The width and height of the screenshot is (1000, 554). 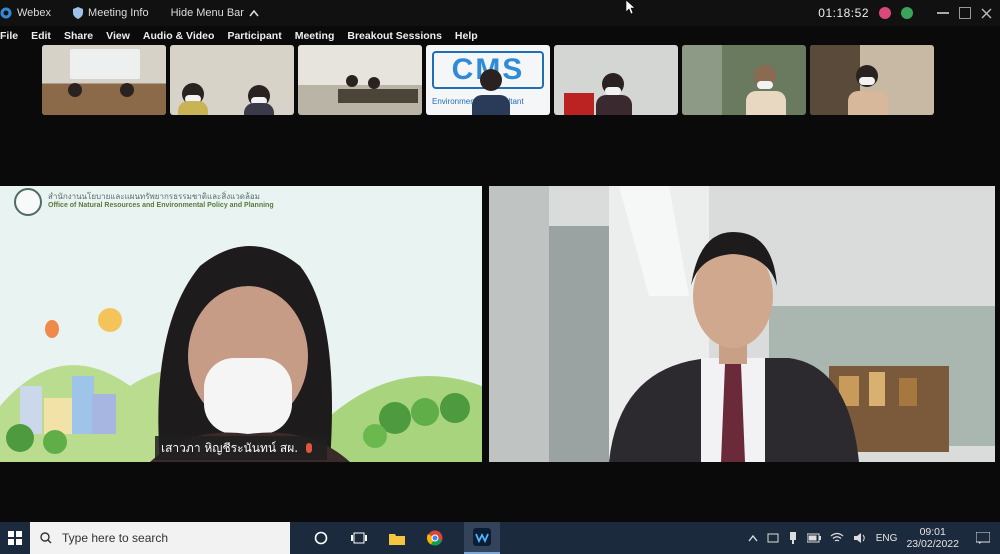 What do you see at coordinates (837, 538) in the screenshot?
I see `wifi-icon` at bounding box center [837, 538].